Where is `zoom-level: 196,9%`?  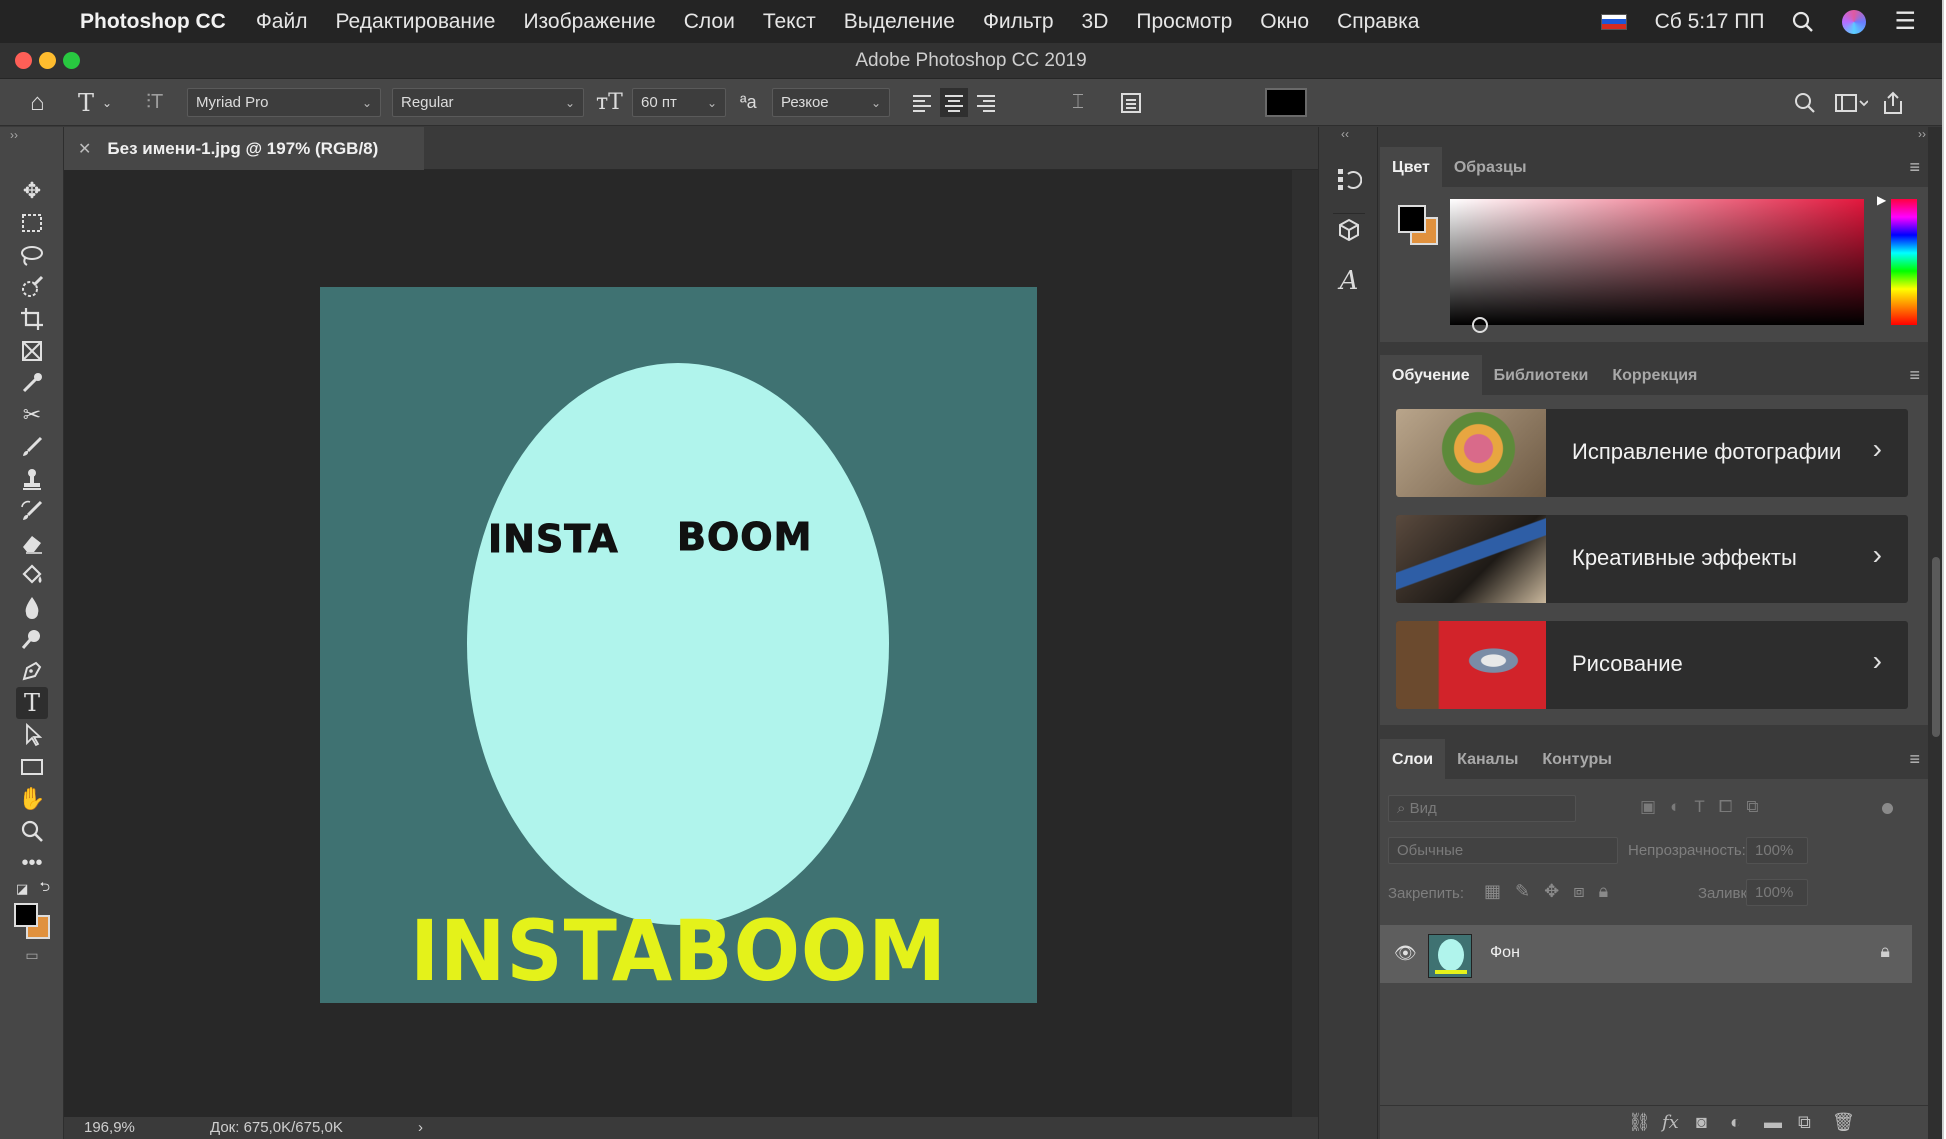
zoom-level: 196,9% is located at coordinates (109, 1127).